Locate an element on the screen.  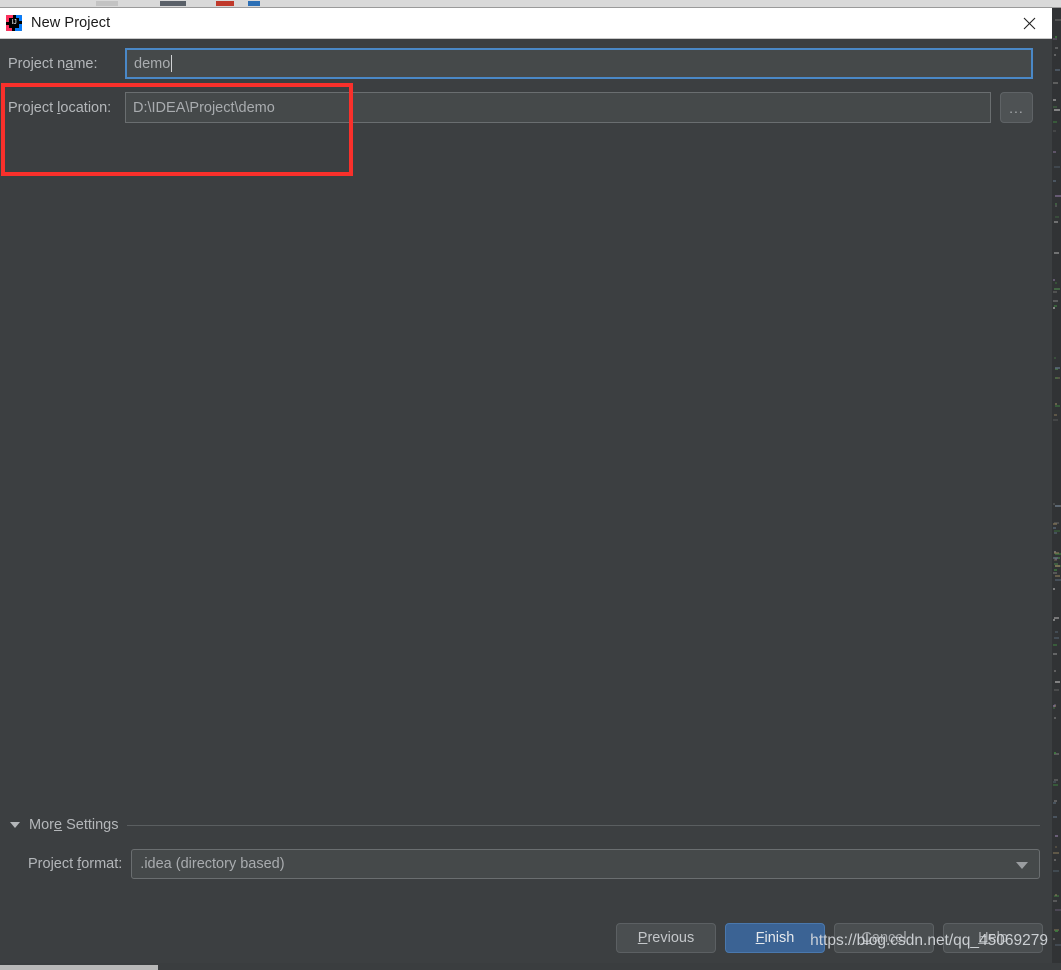
project-name-value: demo is located at coordinates (152, 63).